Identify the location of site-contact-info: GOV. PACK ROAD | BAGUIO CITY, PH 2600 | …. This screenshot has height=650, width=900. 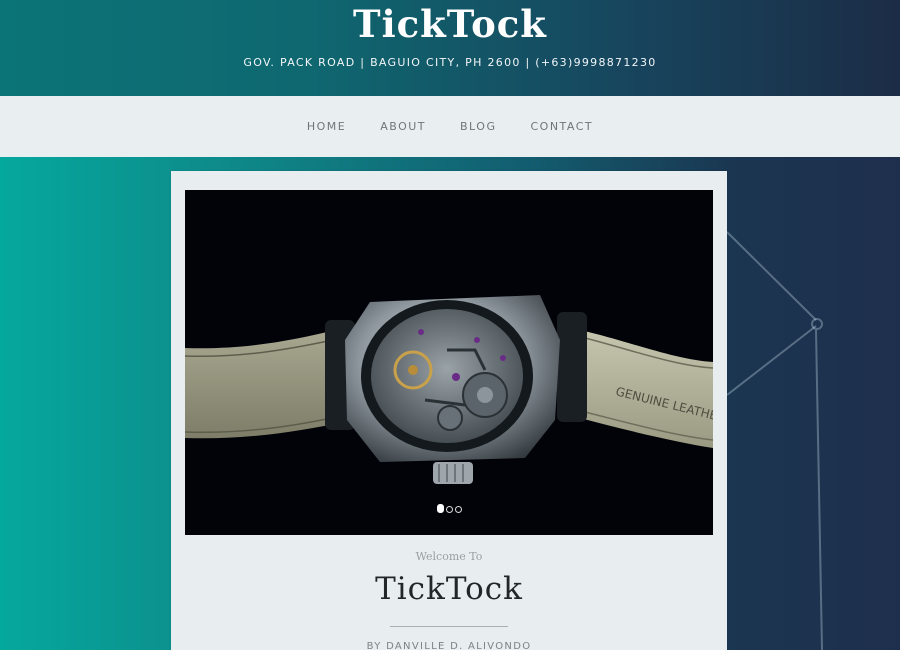
(450, 62).